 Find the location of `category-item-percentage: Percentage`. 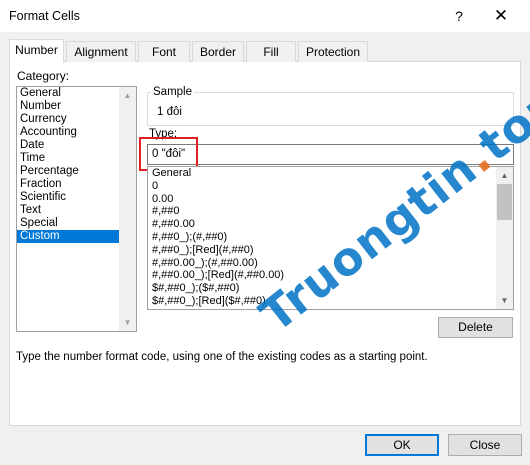

category-item-percentage: Percentage is located at coordinates (68, 171).